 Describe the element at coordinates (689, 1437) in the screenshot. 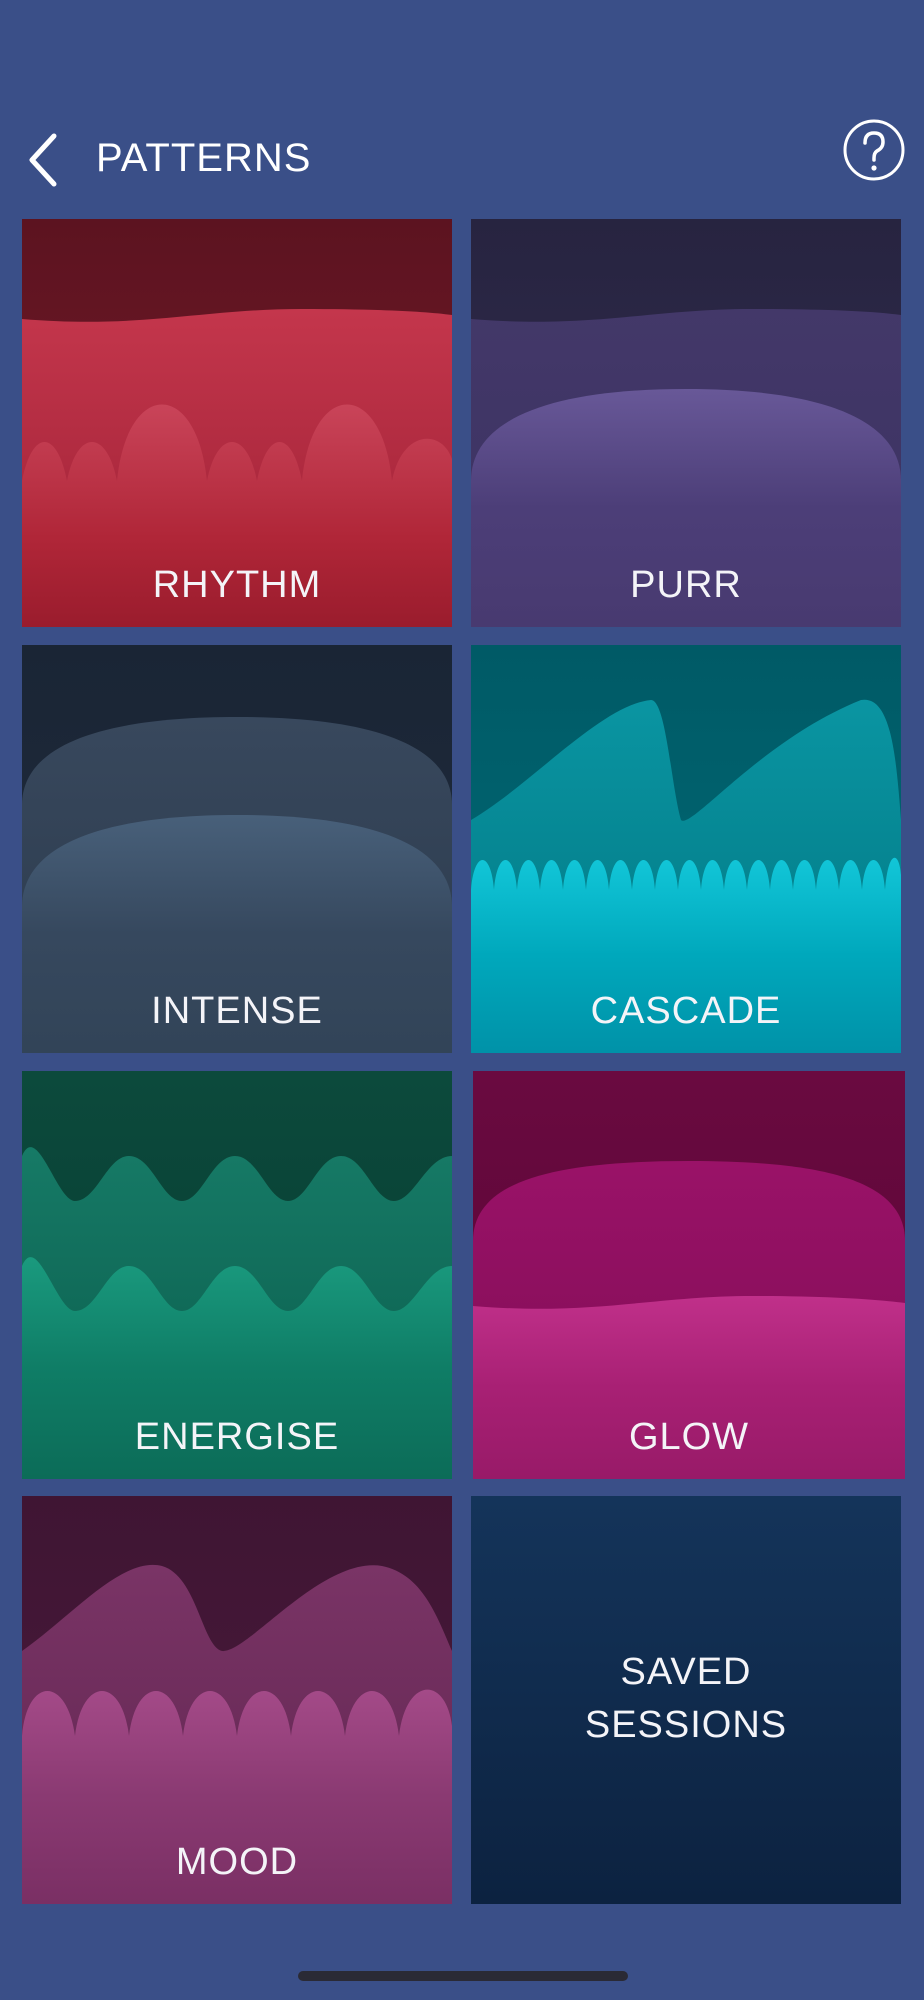

I see `tile-label: GLOW` at that location.